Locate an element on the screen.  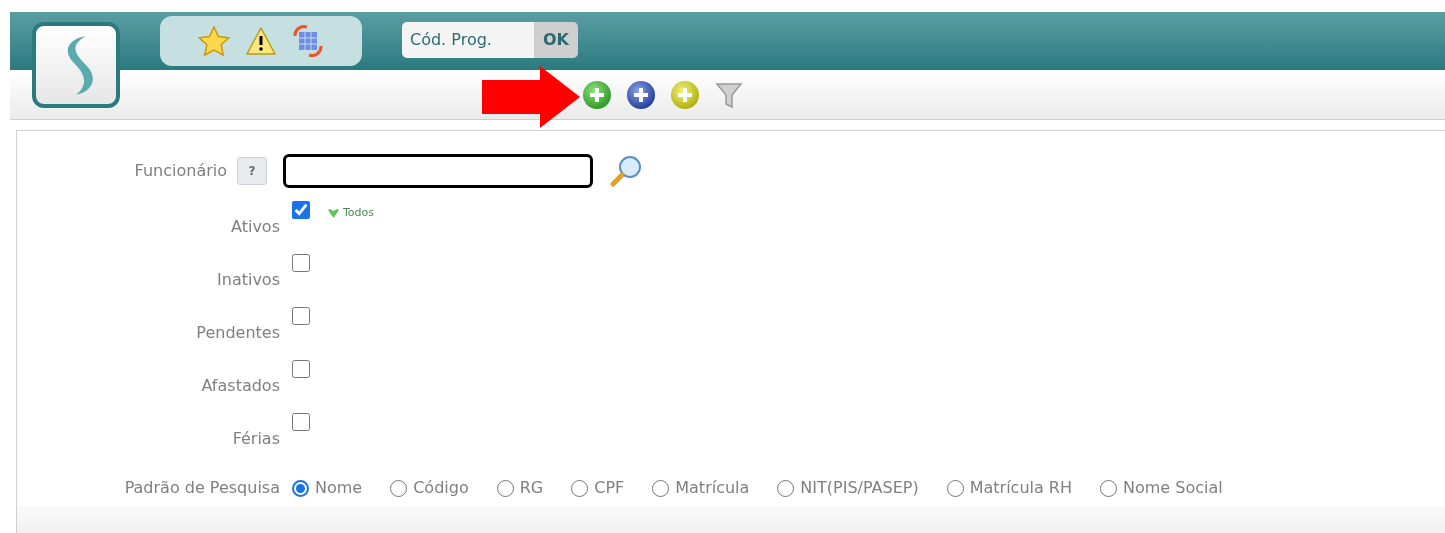
status-label: Afastados is located at coordinates (240, 386).